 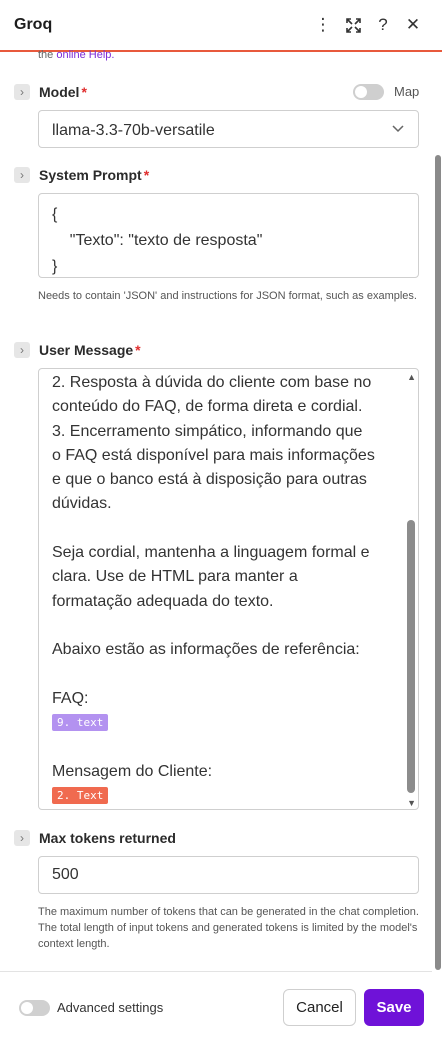 I want to click on message-line: FAQ:, so click(x=70, y=698).